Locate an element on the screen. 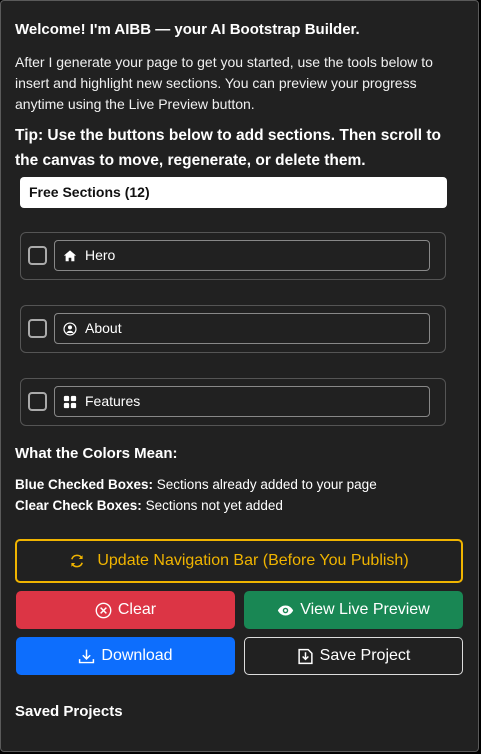  view-live-preview-button: View Live Preview is located at coordinates (353, 610).